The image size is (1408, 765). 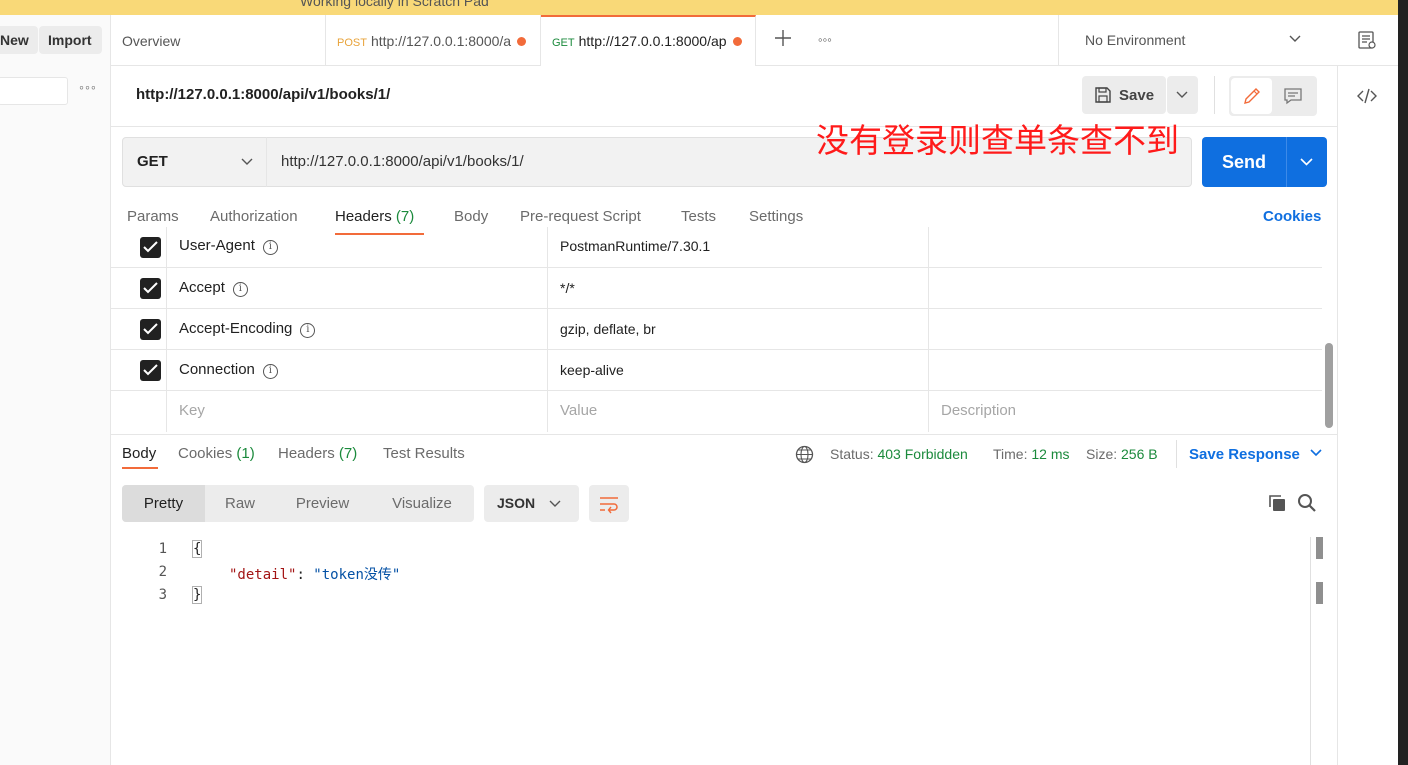 I want to click on tab-pre-request-script: Pre-request Script, so click(x=580, y=216).